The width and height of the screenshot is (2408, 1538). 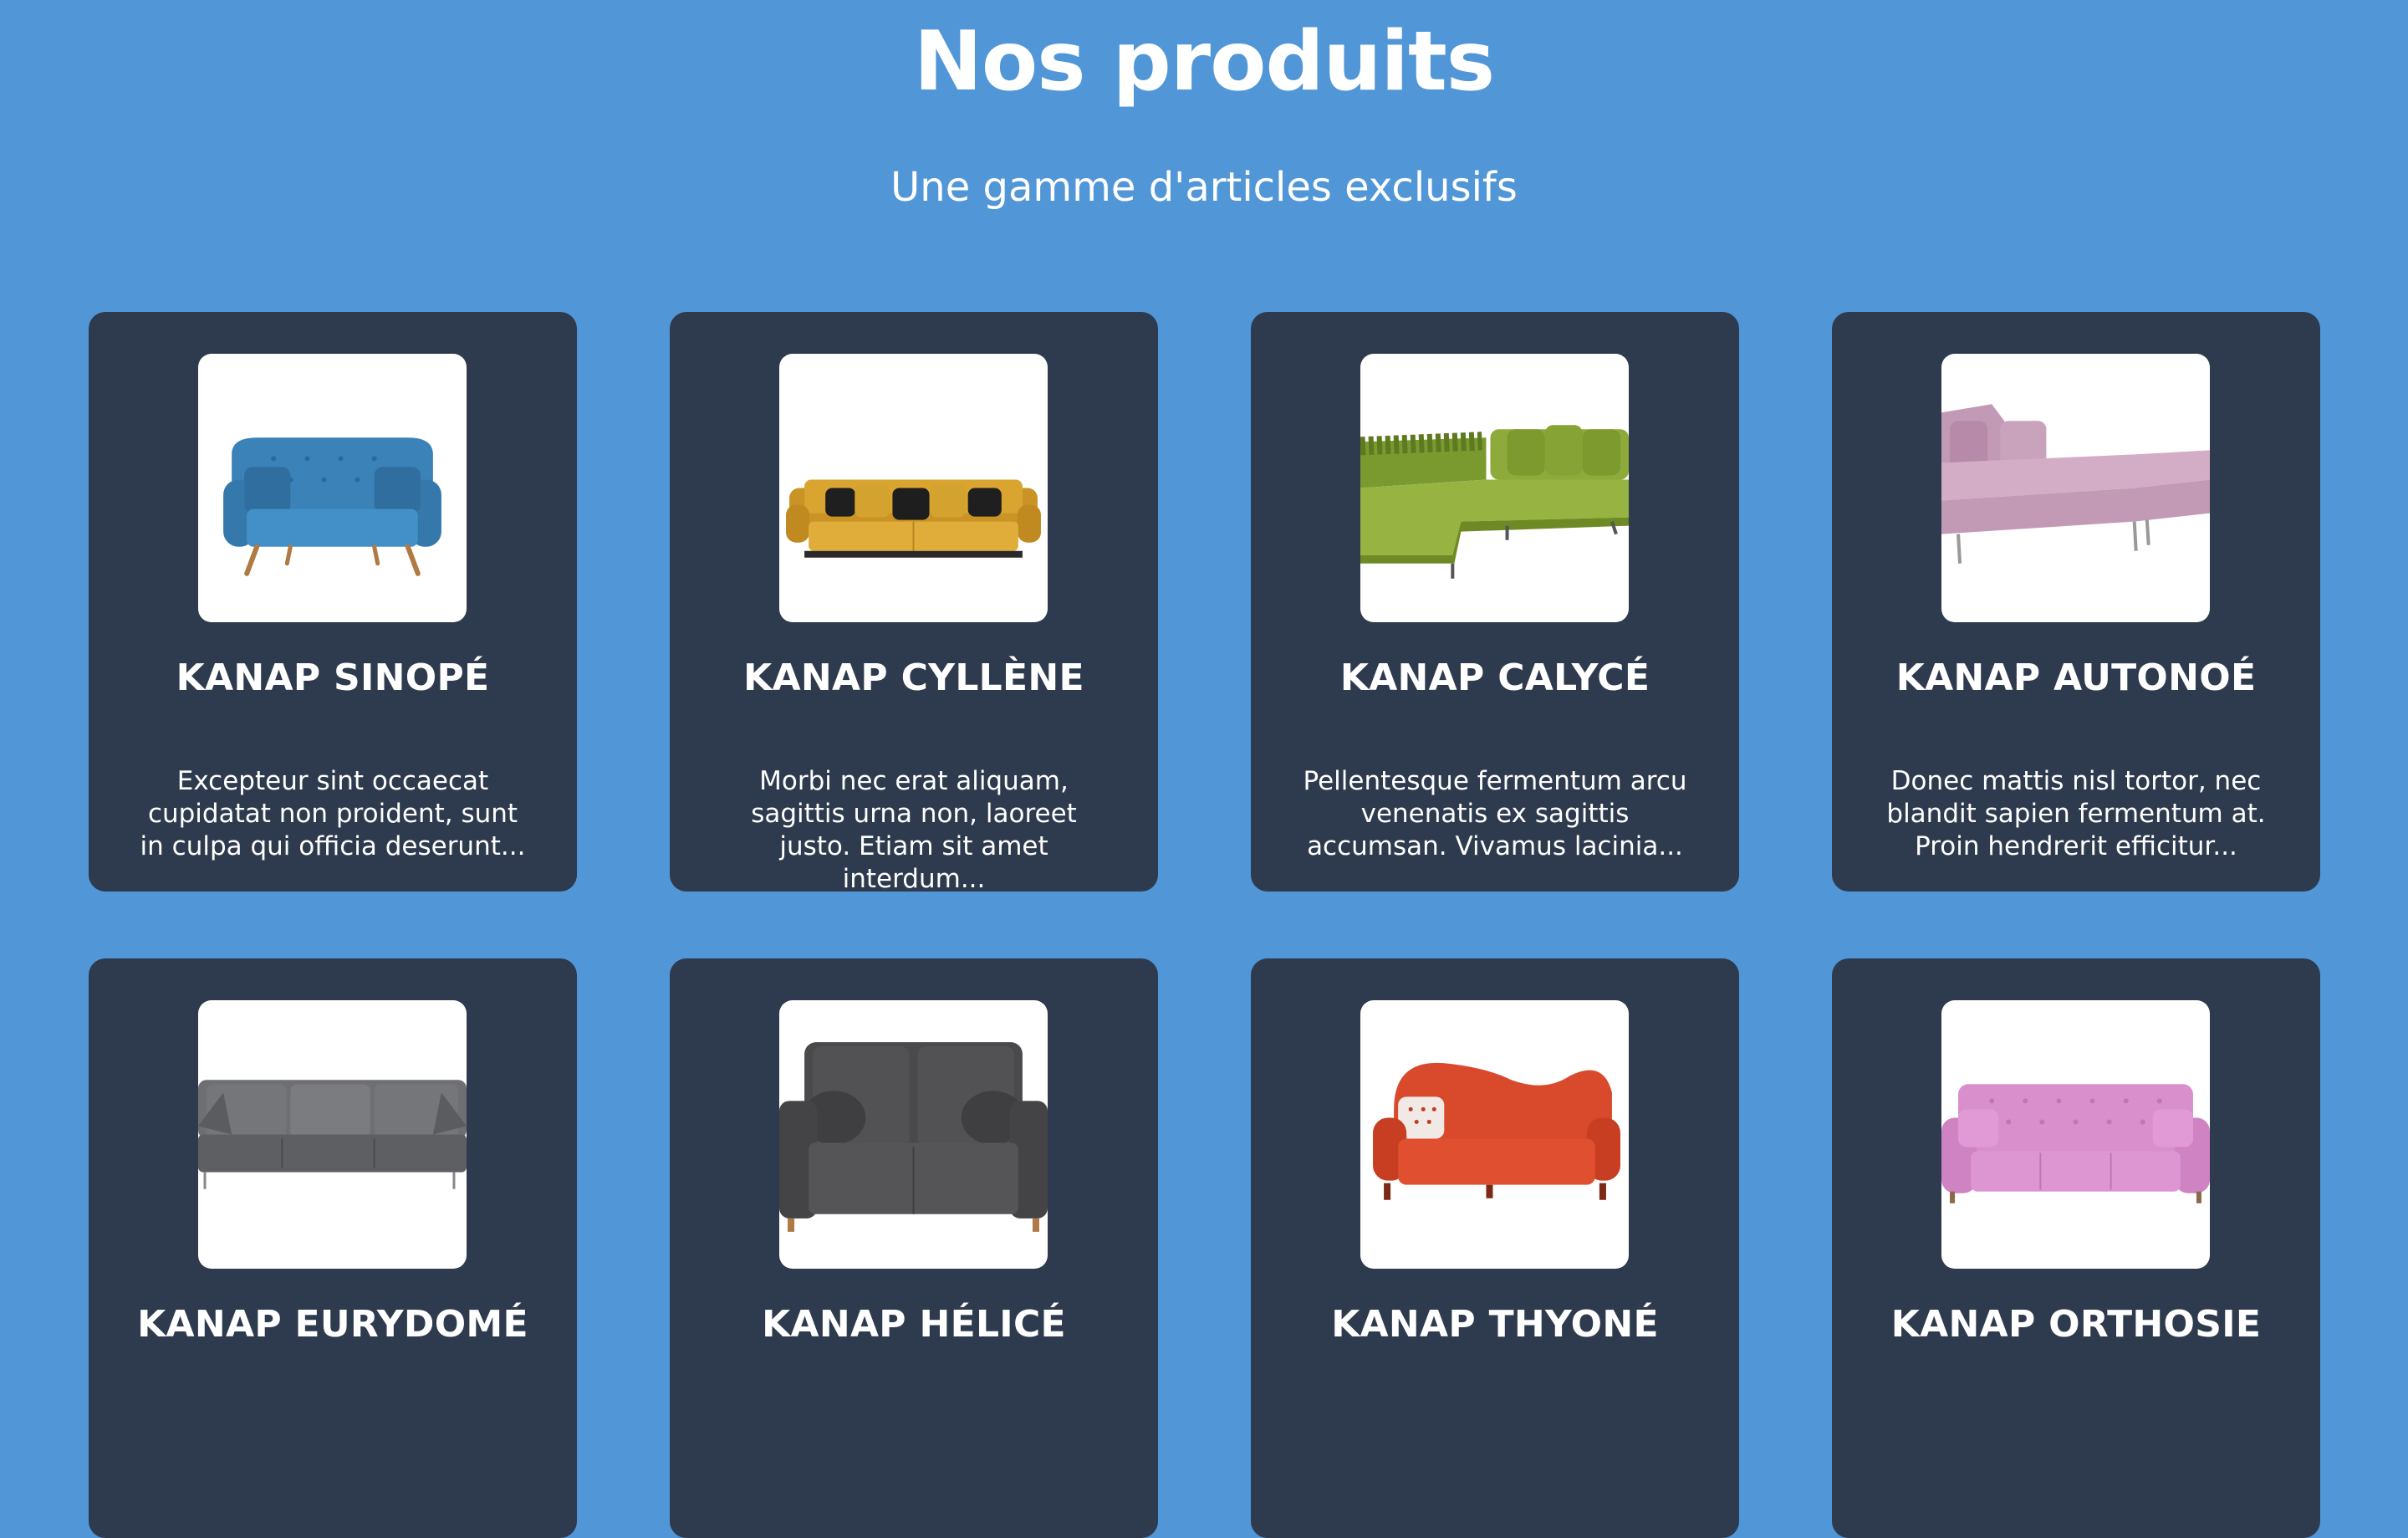 I want to click on yellow-sofa-image, so click(x=914, y=518).